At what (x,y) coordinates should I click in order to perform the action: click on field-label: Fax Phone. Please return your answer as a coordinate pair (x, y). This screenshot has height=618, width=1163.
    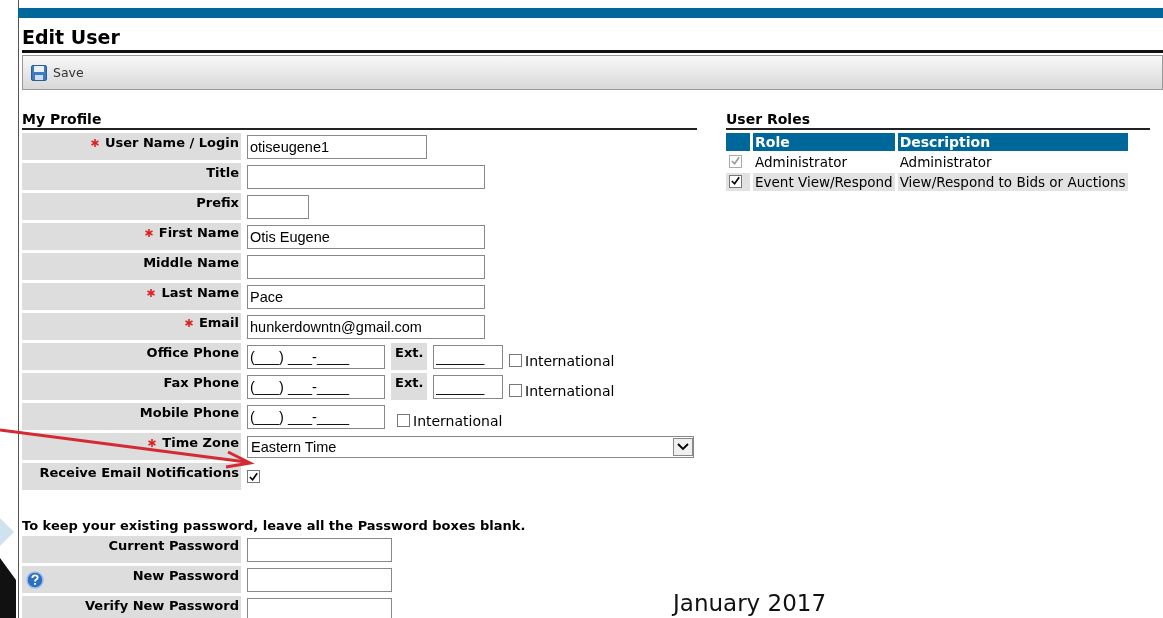
    Looking at the image, I should click on (201, 382).